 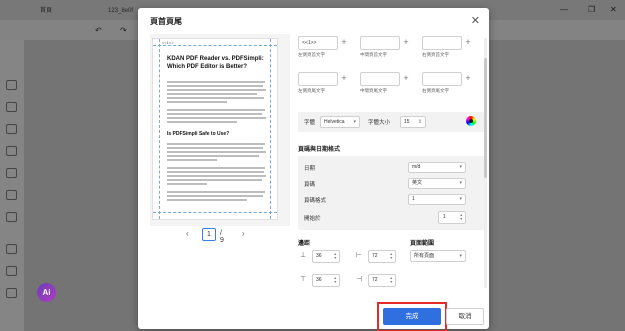 What do you see at coordinates (310, 169) in the screenshot?
I see `date-label: 日期` at bounding box center [310, 169].